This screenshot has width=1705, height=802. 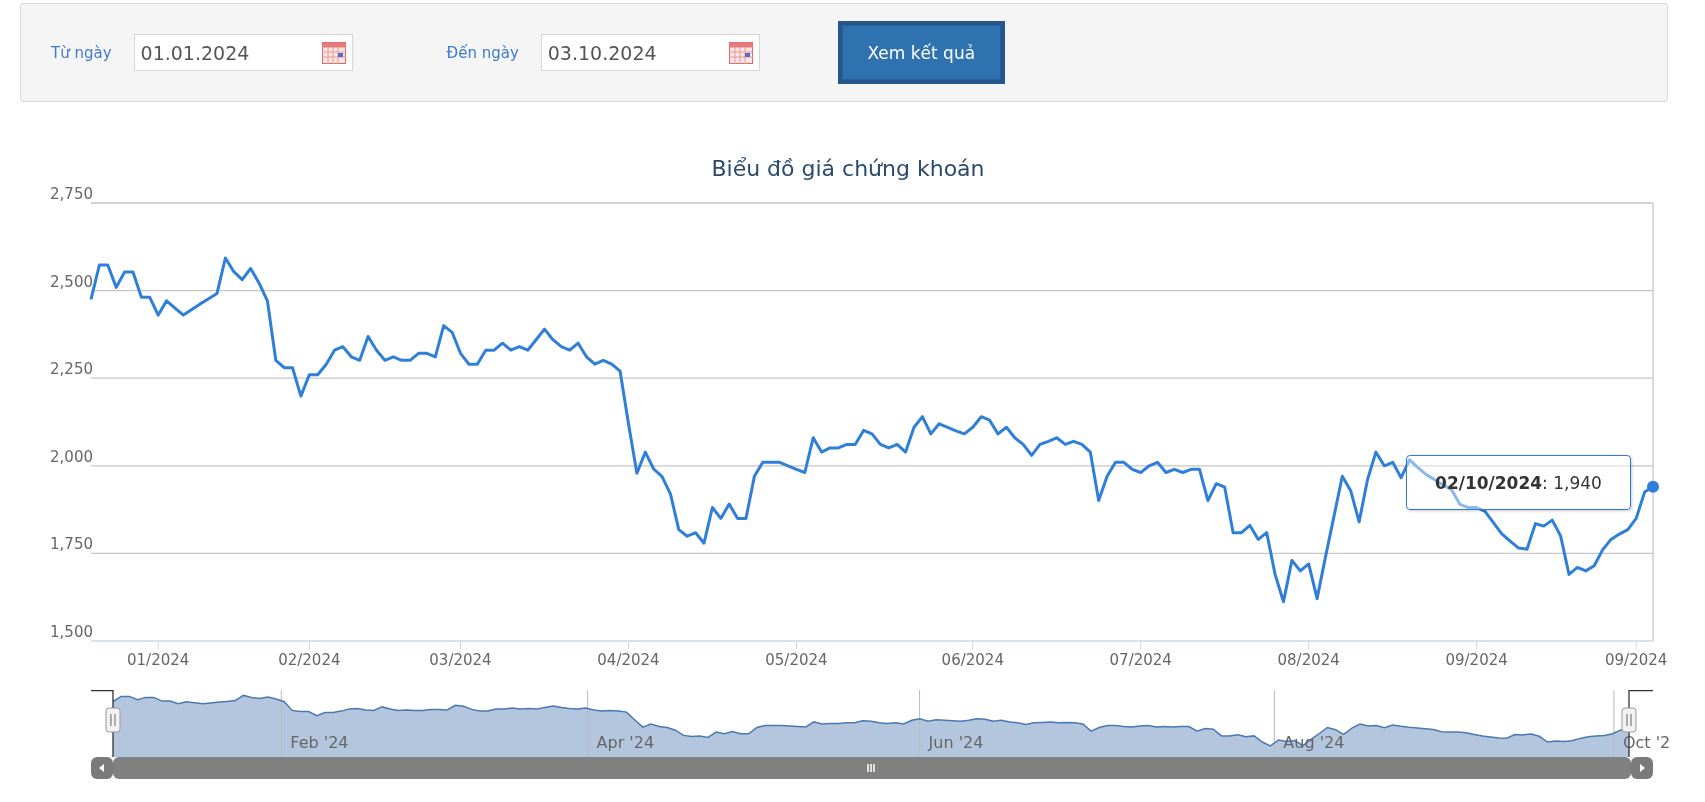 I want to click on x-axis-label: 02/2024, so click(x=309, y=660).